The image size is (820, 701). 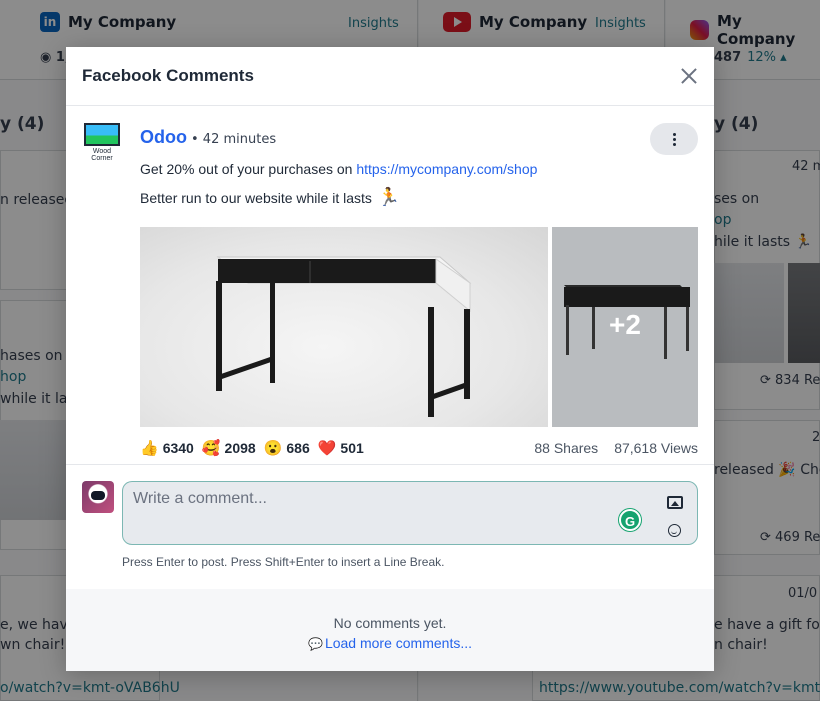 I want to click on user-avatar, so click(x=98, y=497).